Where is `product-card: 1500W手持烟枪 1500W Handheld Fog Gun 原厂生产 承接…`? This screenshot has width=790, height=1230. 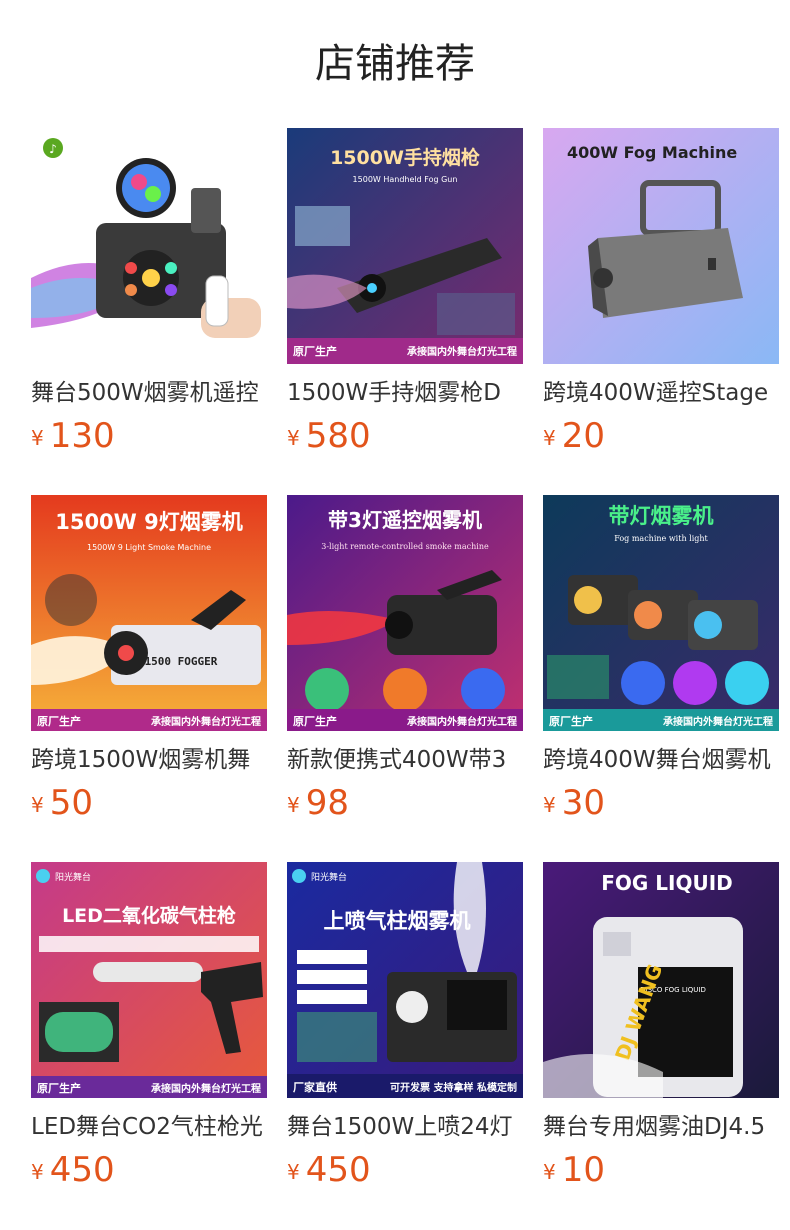 product-card: 1500W手持烟枪 1500W Handheld Fog Gun 原厂生产 承接… is located at coordinates (405, 293).